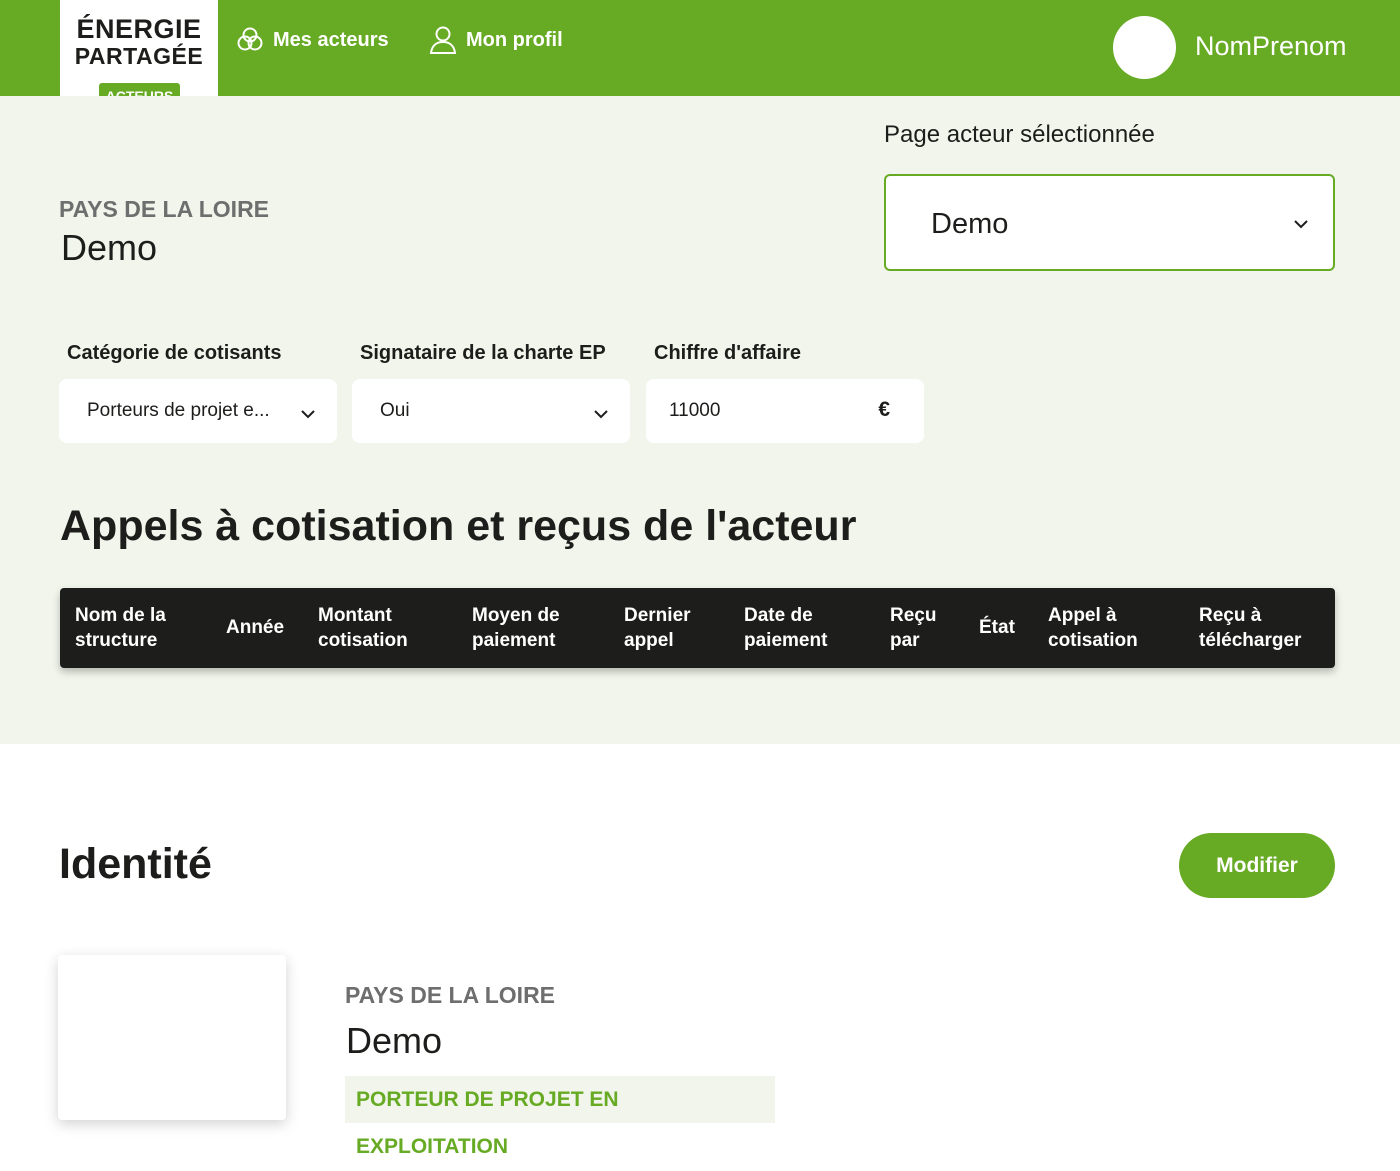 This screenshot has width=1400, height=1171. I want to click on cotisations-title: Appels à cotisation et reçus de l'acteur, so click(458, 526).